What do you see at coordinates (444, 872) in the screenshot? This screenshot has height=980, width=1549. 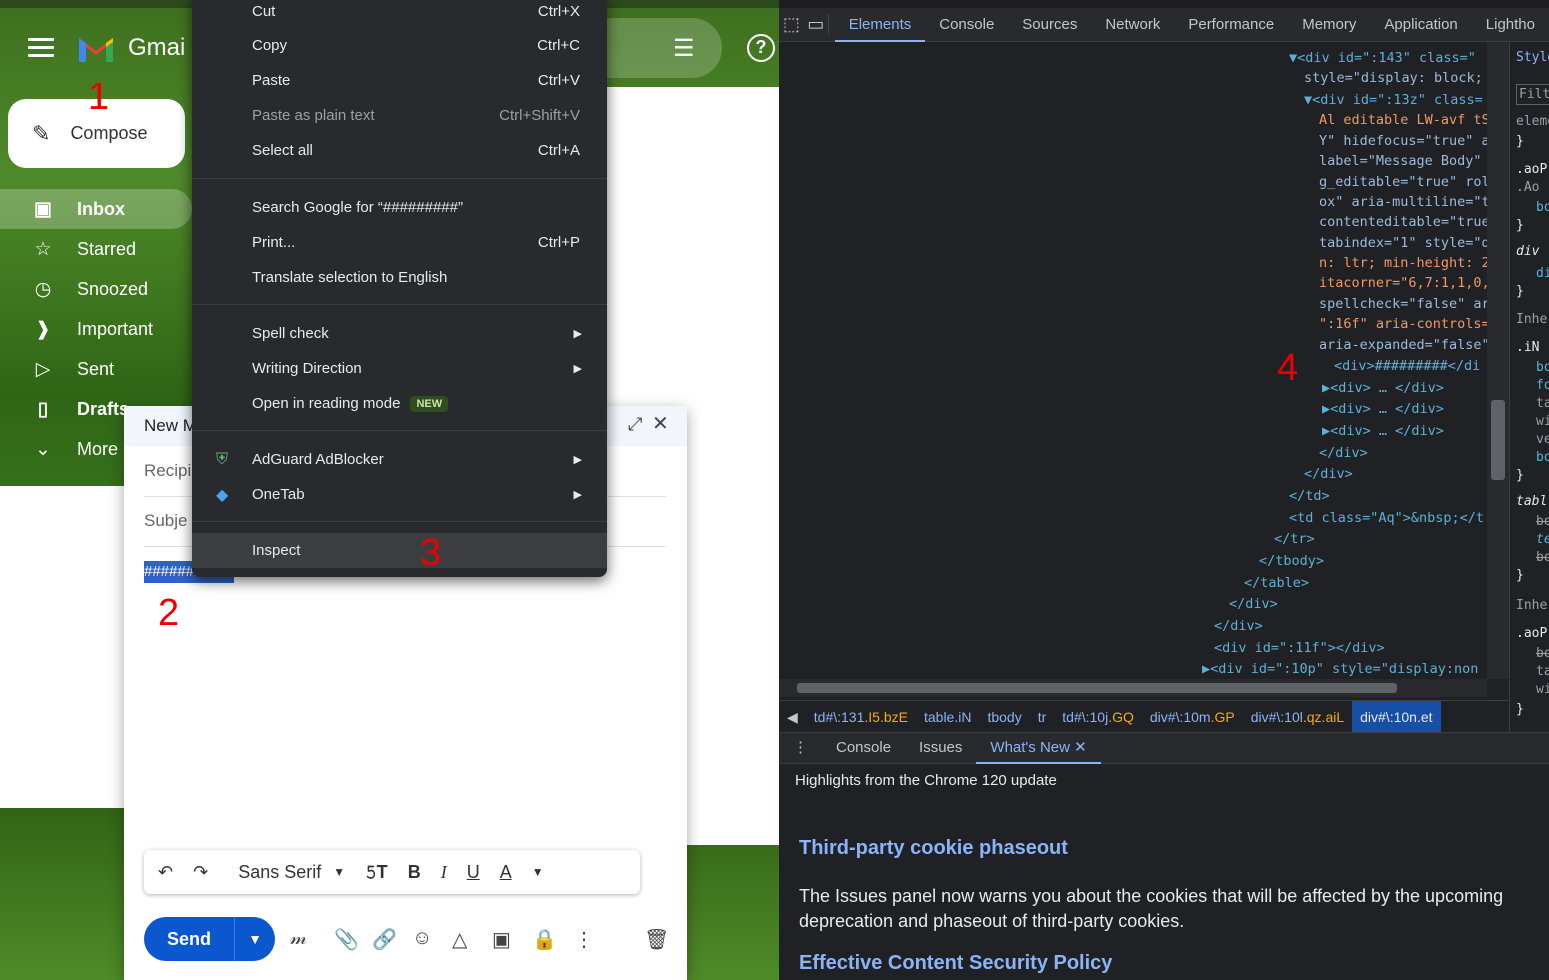 I see `italic-icon: I` at bounding box center [444, 872].